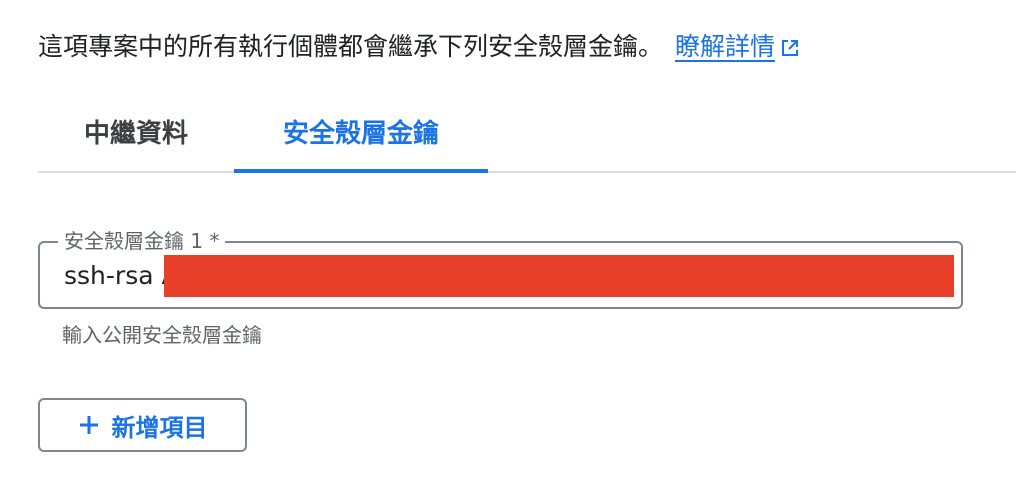 Image resolution: width=1016 pixels, height=500 pixels. I want to click on learn-more-label: 瞭解詳情, so click(725, 46).